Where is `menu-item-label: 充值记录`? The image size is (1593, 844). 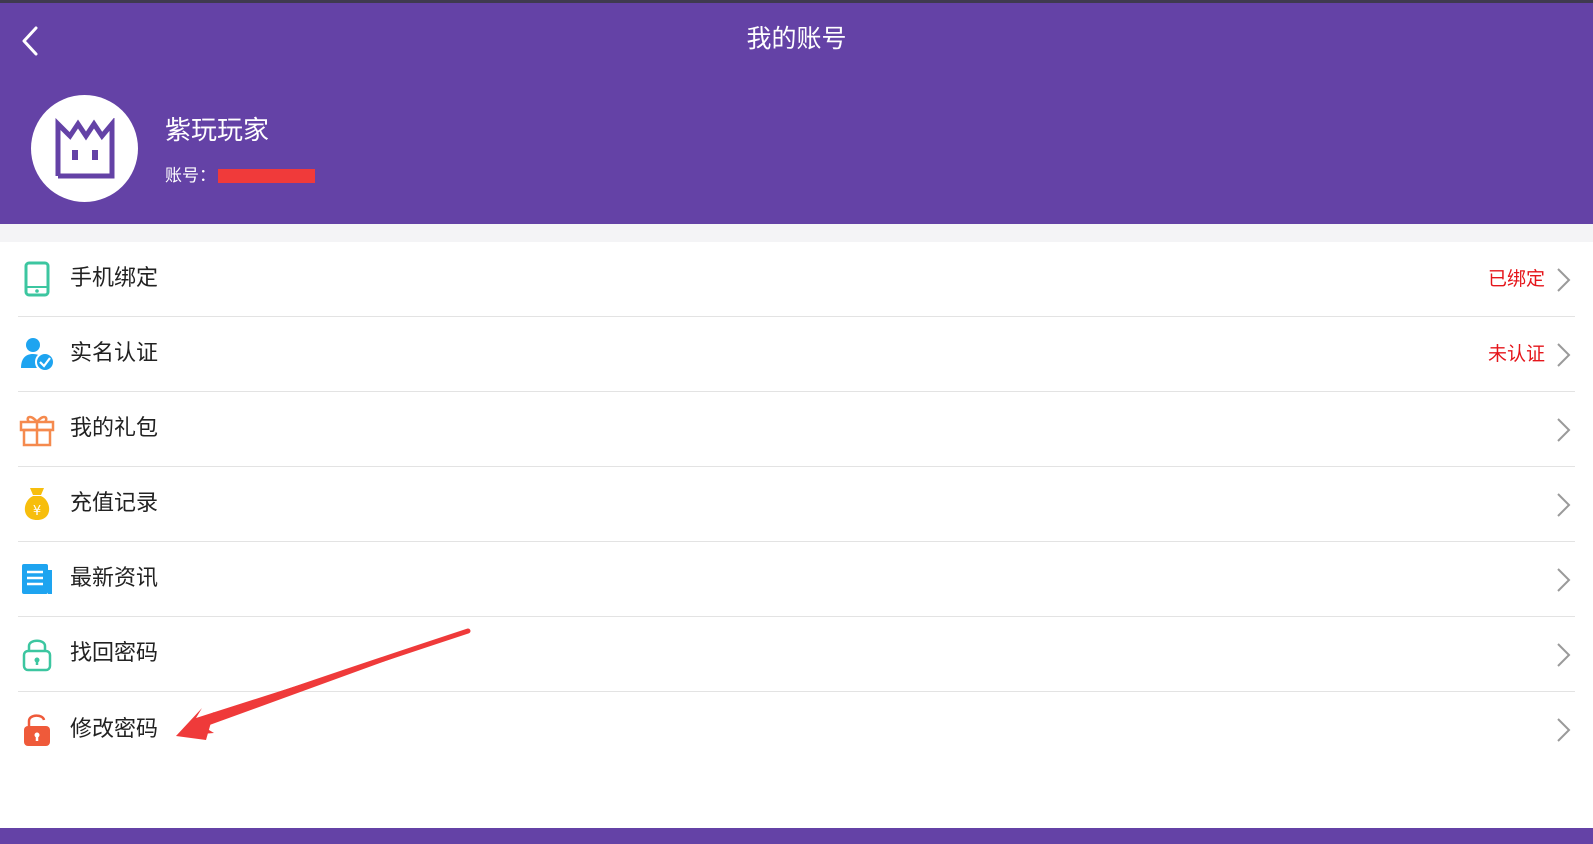
menu-item-label: 充值记录 is located at coordinates (114, 503).